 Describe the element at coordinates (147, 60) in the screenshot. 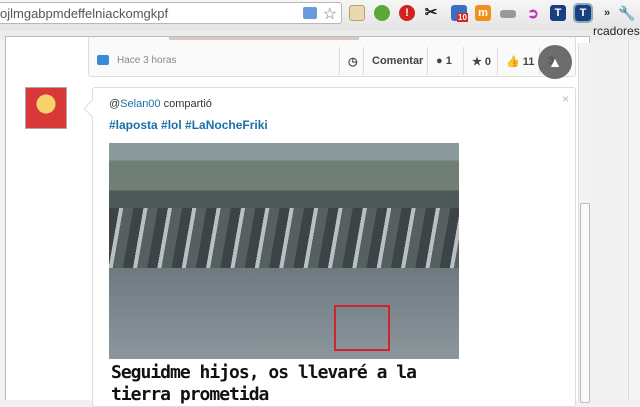

I see `post-time: Hace 3 horas` at that location.